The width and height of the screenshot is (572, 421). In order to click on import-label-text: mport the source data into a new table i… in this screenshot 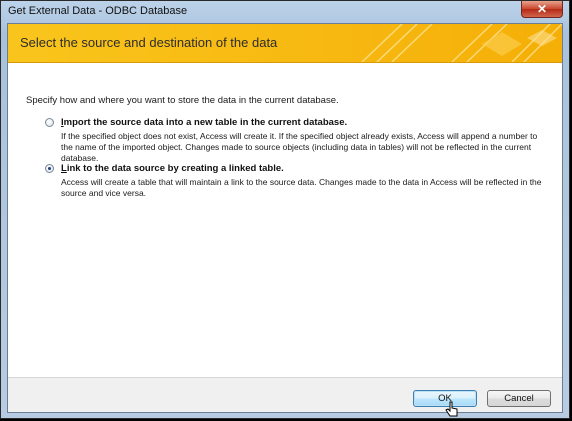, I will do `click(205, 122)`.